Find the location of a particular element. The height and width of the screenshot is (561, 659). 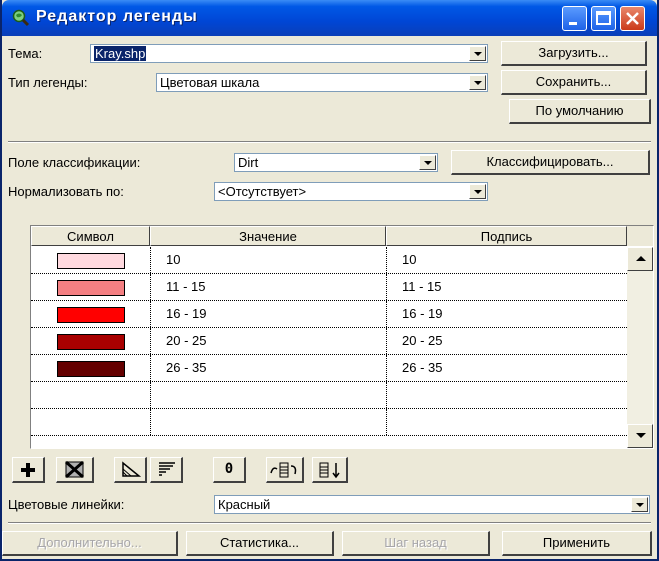

delete-class-button is located at coordinates (75, 470).